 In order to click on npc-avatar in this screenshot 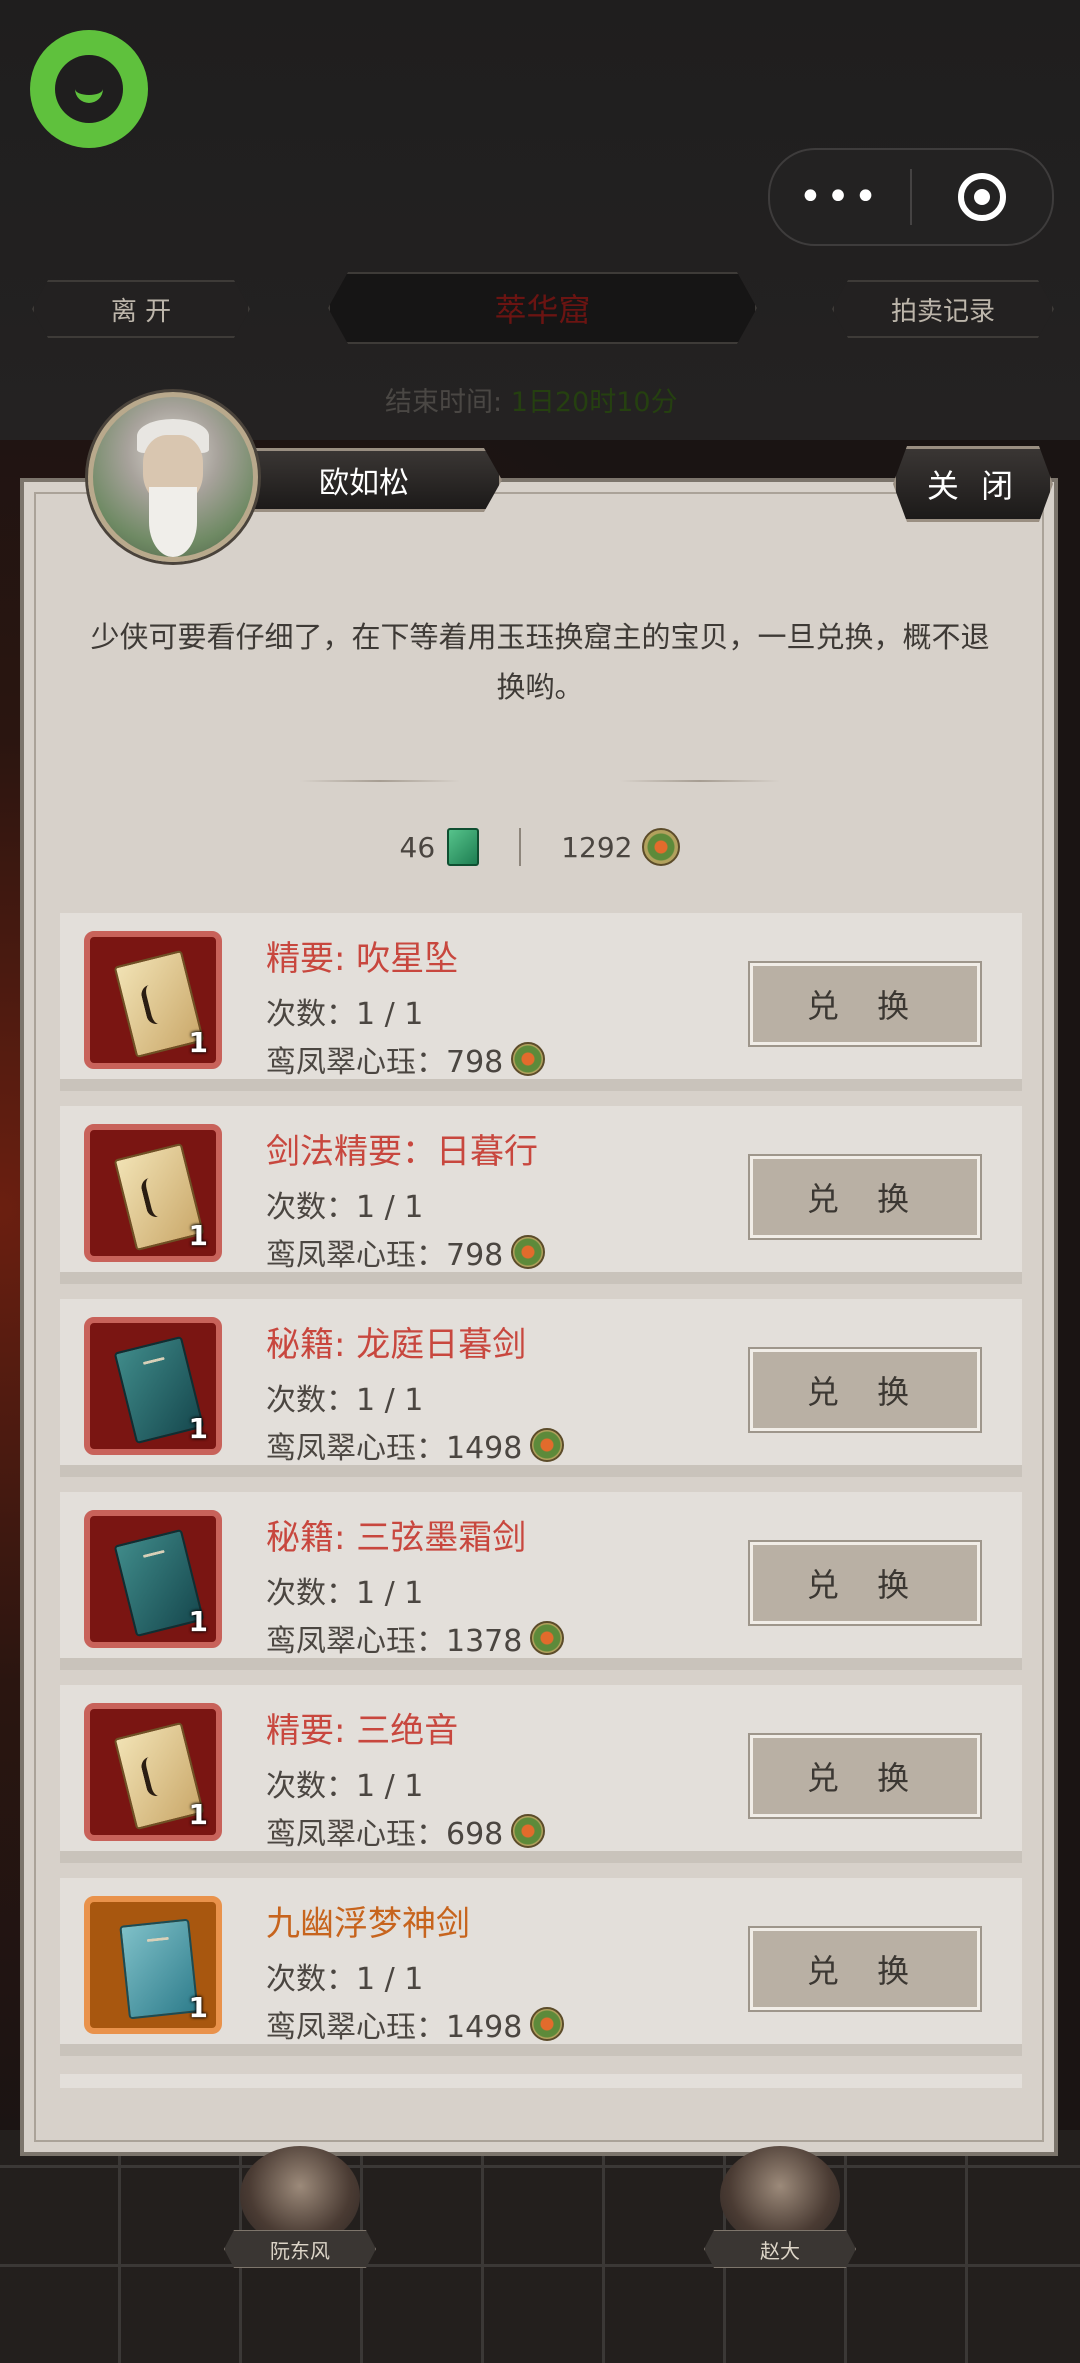, I will do `click(173, 477)`.